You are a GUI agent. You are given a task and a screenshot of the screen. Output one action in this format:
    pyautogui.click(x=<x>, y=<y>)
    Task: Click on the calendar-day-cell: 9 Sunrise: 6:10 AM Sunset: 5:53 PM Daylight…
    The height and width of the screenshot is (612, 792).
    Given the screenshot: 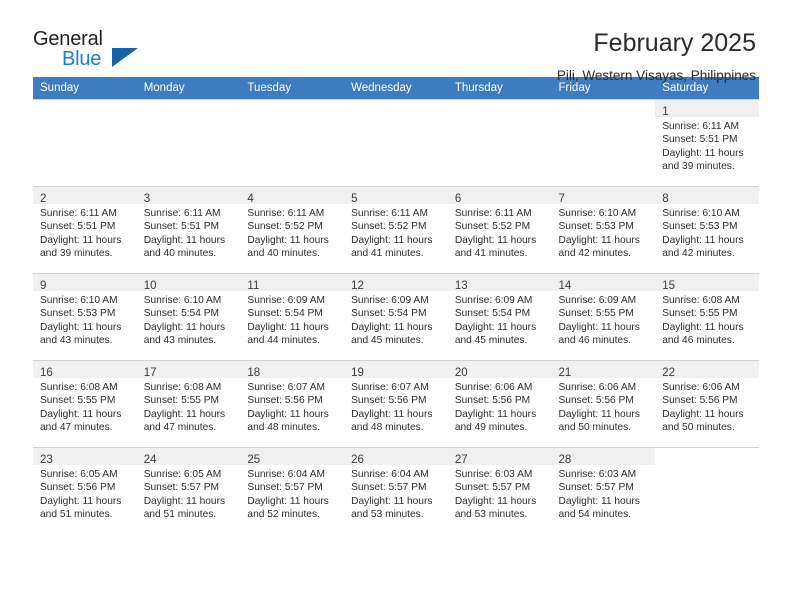 What is the action you would take?
    pyautogui.click(x=85, y=317)
    